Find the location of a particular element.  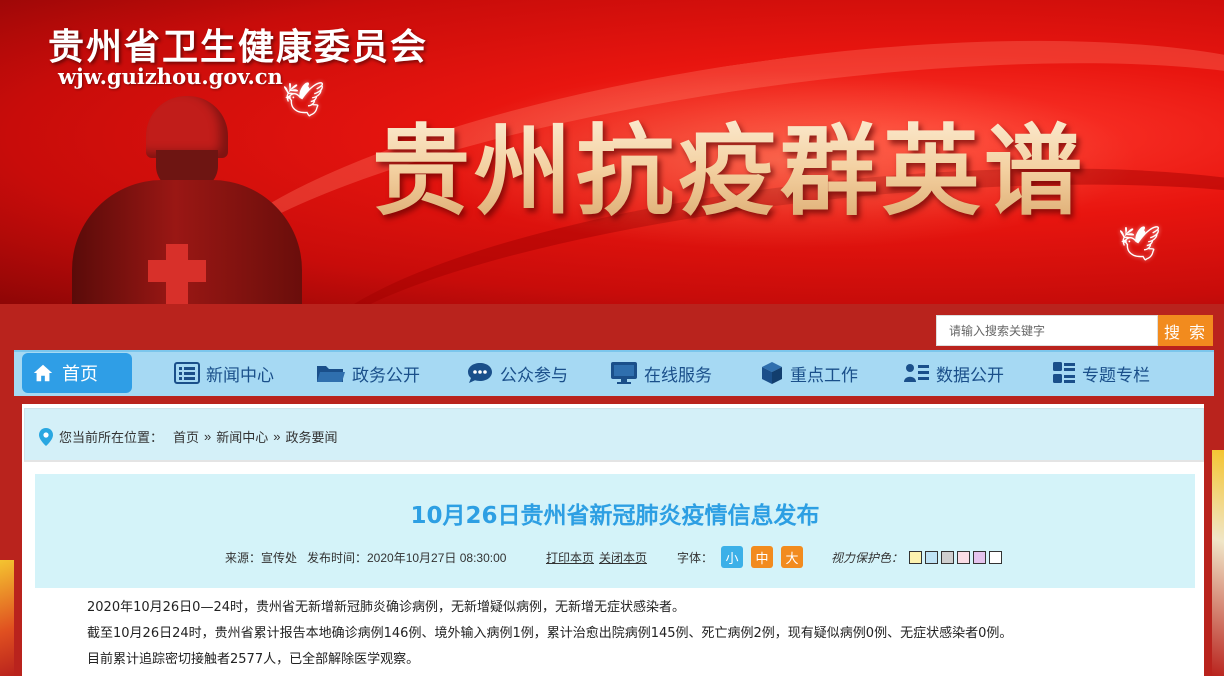

nav-home-label: 首页 is located at coordinates (80, 374).